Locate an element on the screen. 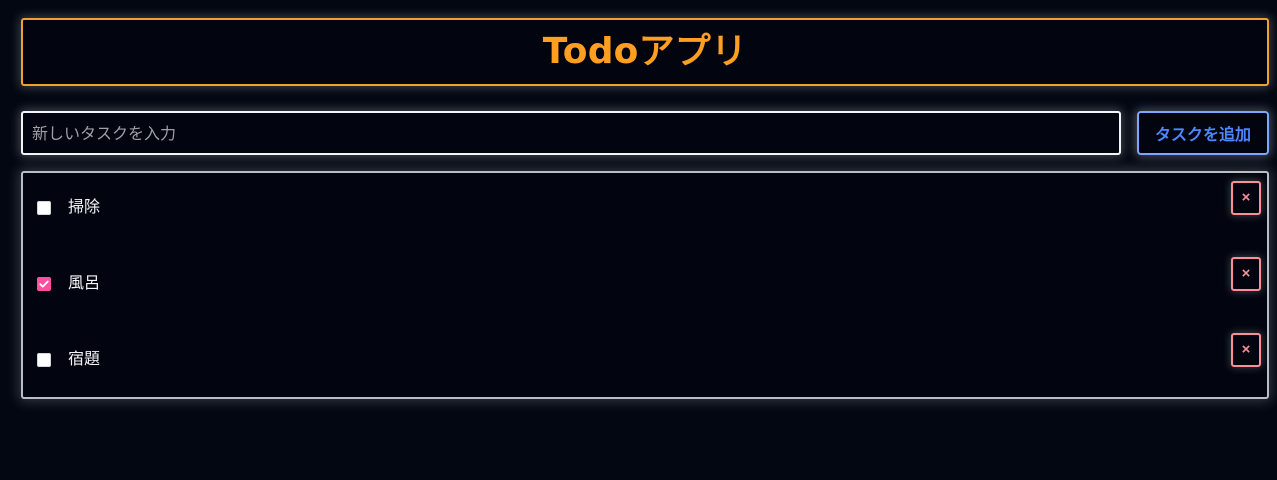 The image size is (1277, 480). checkmark-icon is located at coordinates (44, 284).